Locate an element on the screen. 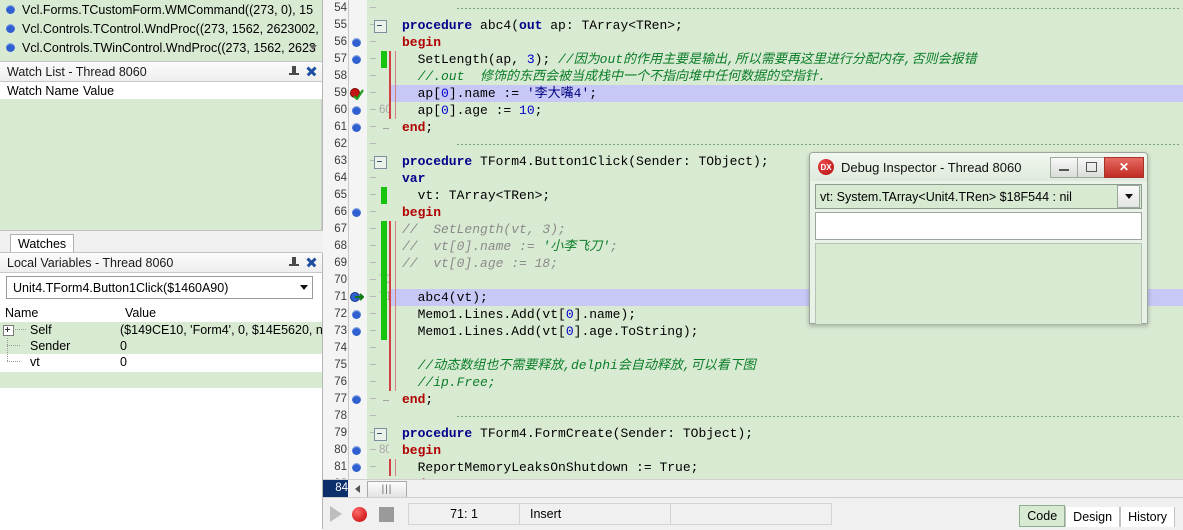 The image size is (1183, 530). code-line-body: Memo1.Lines.Add(vt[0].age.ToString); is located at coordinates (786, 331).